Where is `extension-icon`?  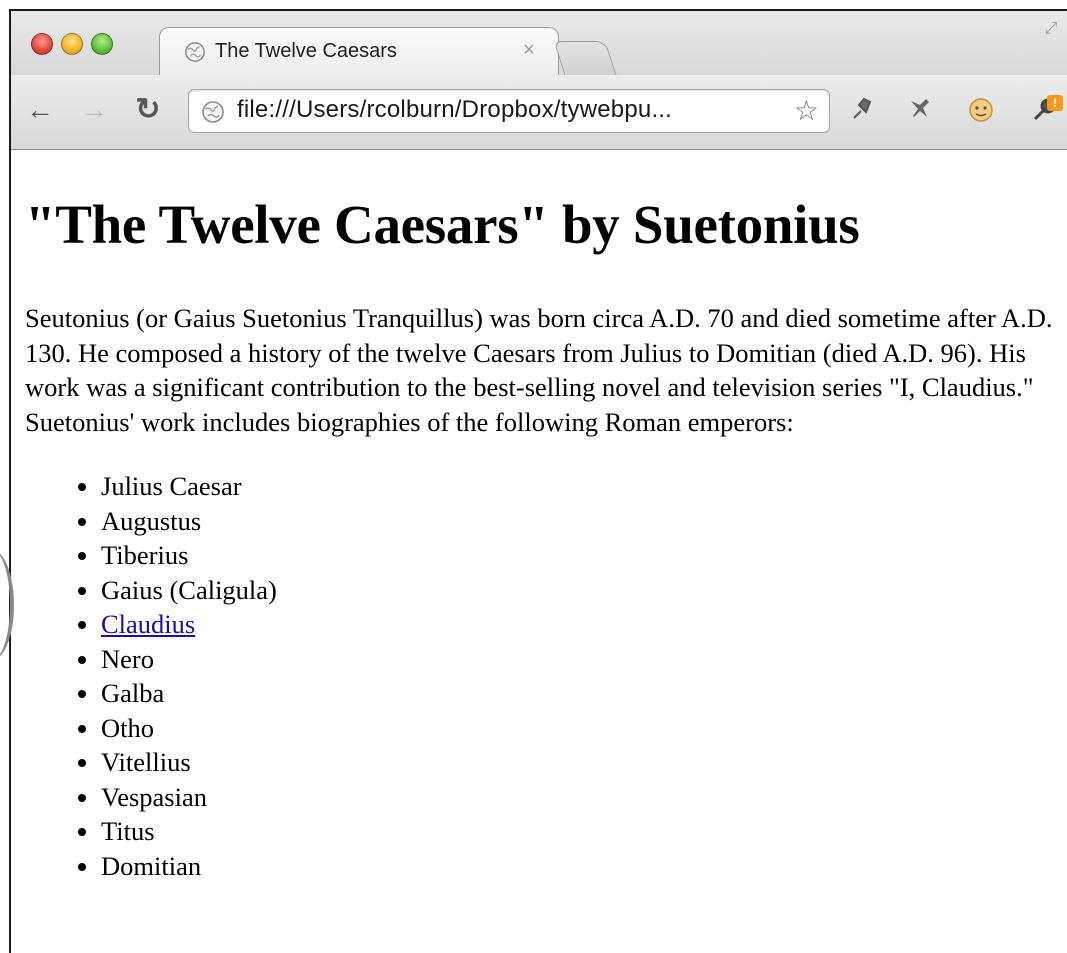 extension-icon is located at coordinates (981, 111).